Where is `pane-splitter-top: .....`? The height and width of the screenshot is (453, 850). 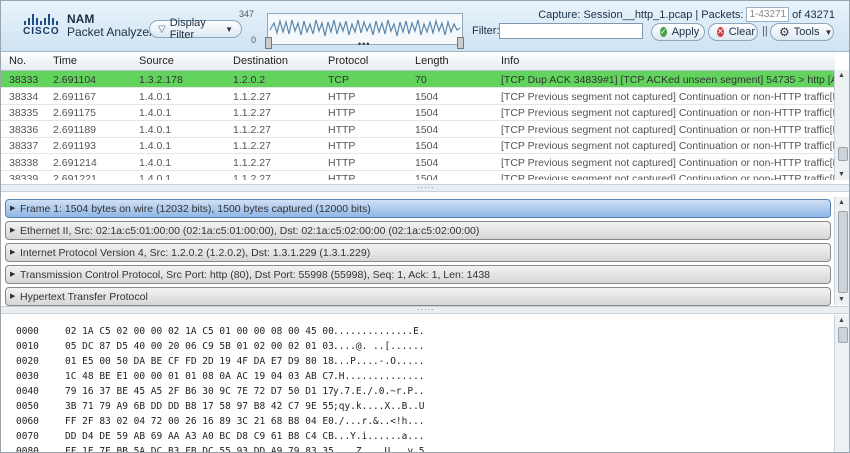 pane-splitter-top: ..... is located at coordinates (425, 186).